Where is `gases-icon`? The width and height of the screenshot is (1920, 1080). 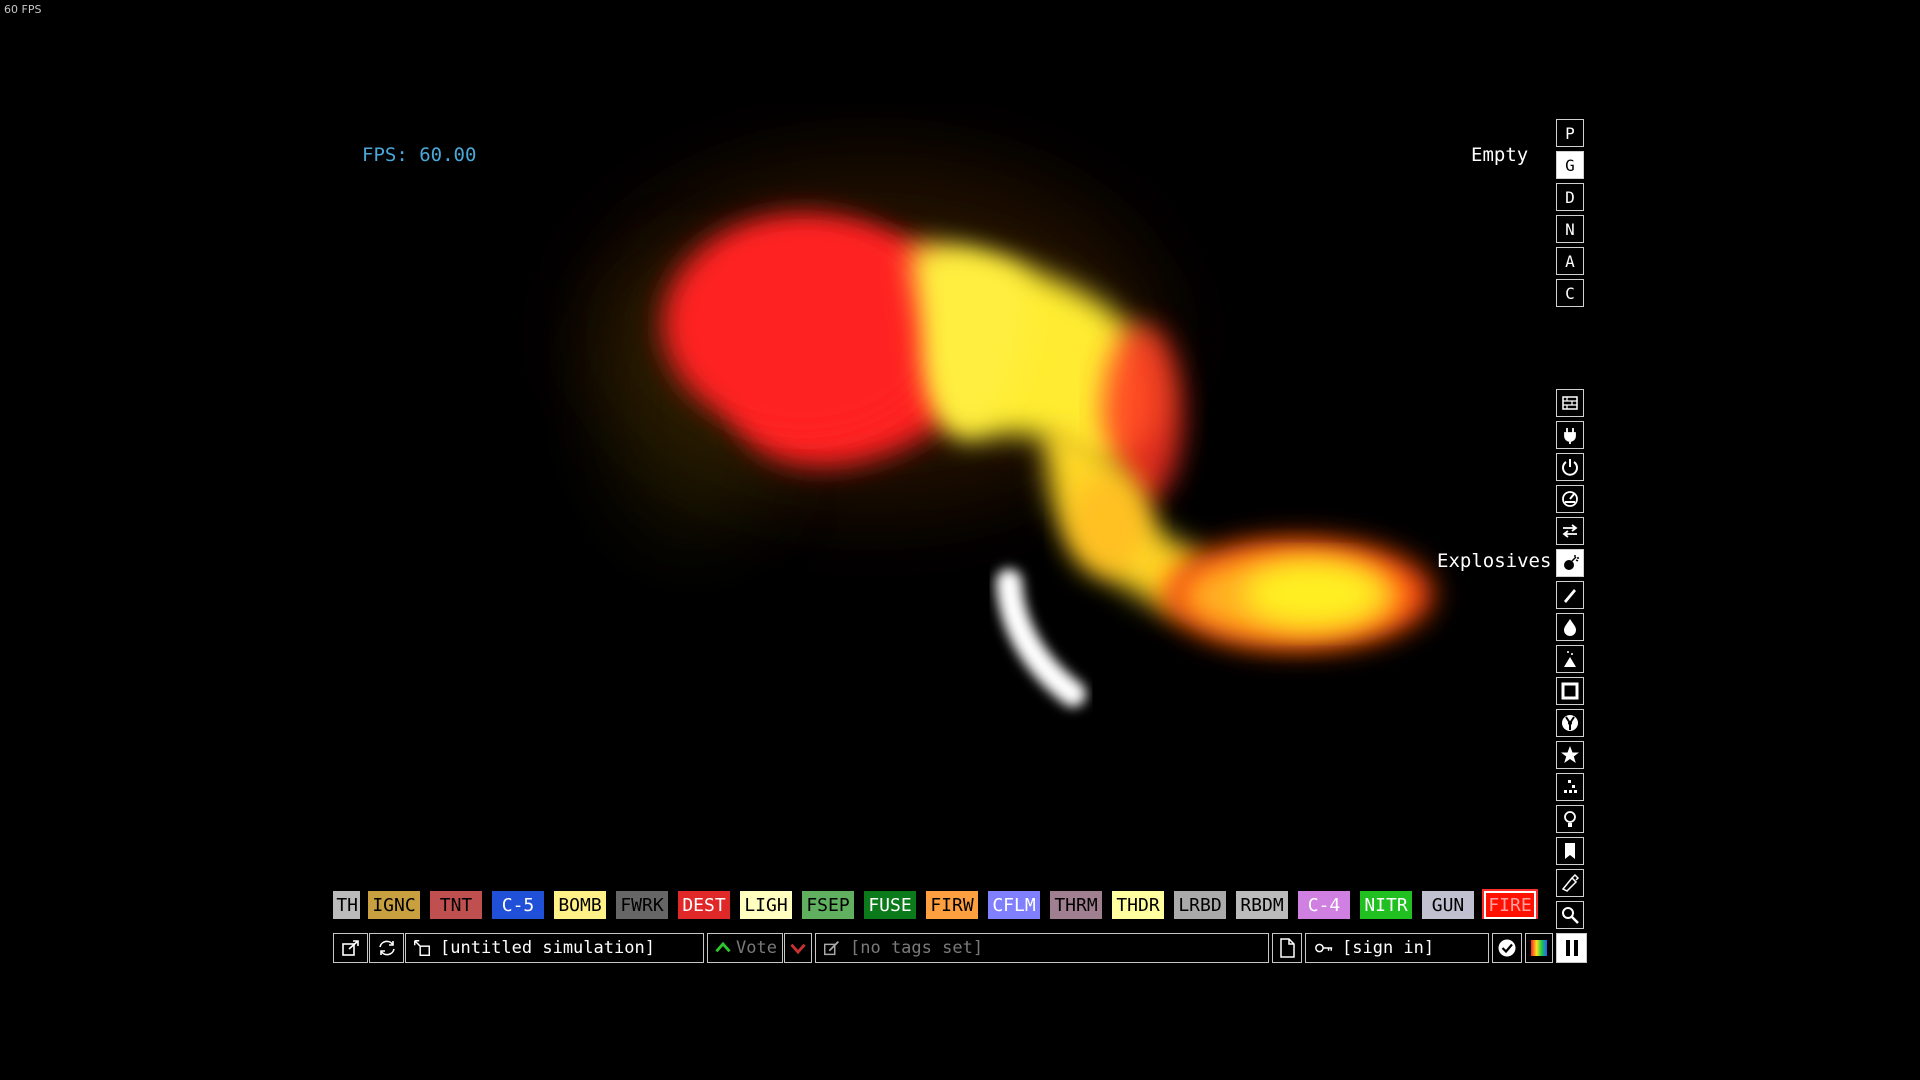
gases-icon is located at coordinates (1570, 596).